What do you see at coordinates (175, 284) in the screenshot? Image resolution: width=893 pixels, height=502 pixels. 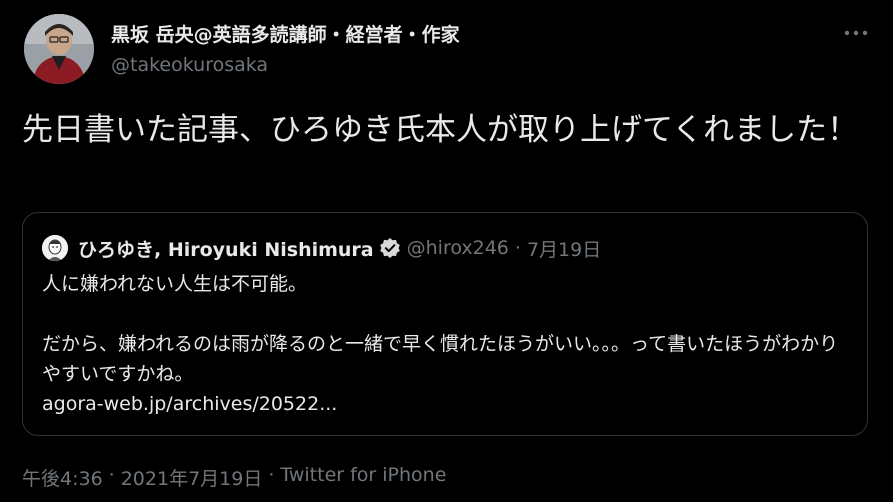 I see `quoted-tweet-line-1: 人に嫌われない人生は不可能。` at bounding box center [175, 284].